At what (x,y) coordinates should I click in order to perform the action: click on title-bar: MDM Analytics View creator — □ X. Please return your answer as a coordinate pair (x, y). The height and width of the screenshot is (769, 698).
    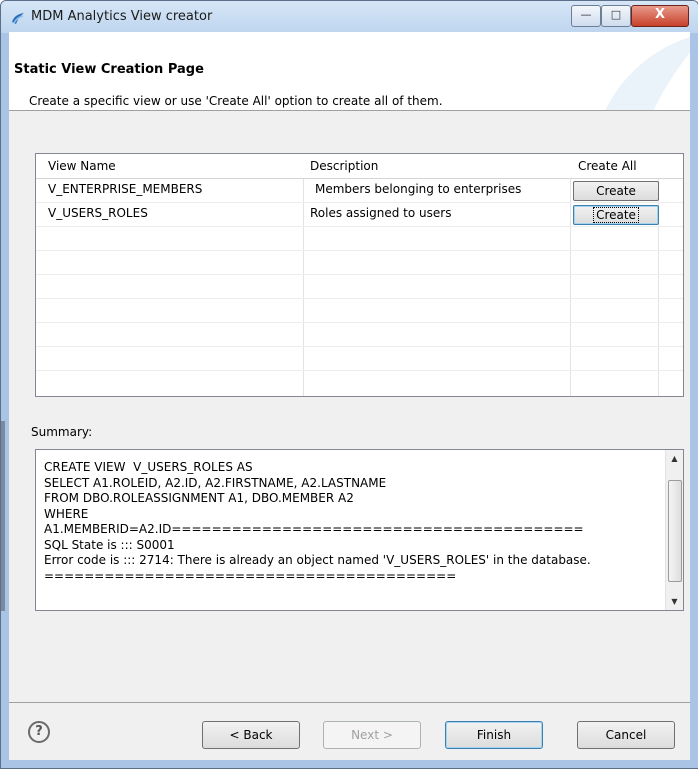
    Looking at the image, I should click on (349, 17).